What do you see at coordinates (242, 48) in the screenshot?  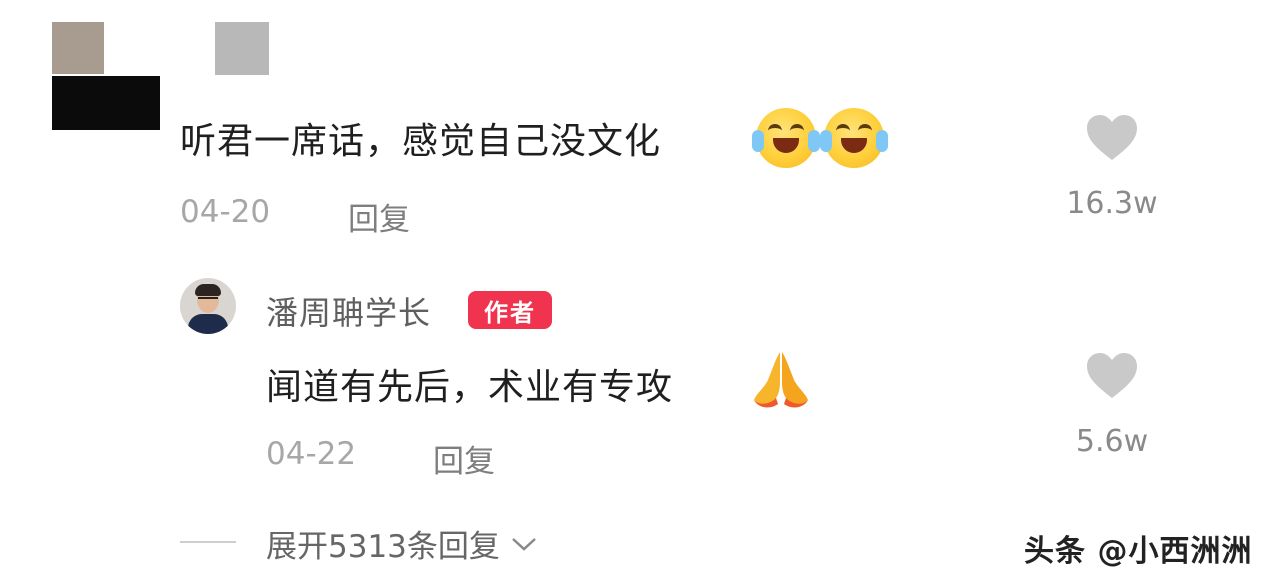 I see `redacted-username` at bounding box center [242, 48].